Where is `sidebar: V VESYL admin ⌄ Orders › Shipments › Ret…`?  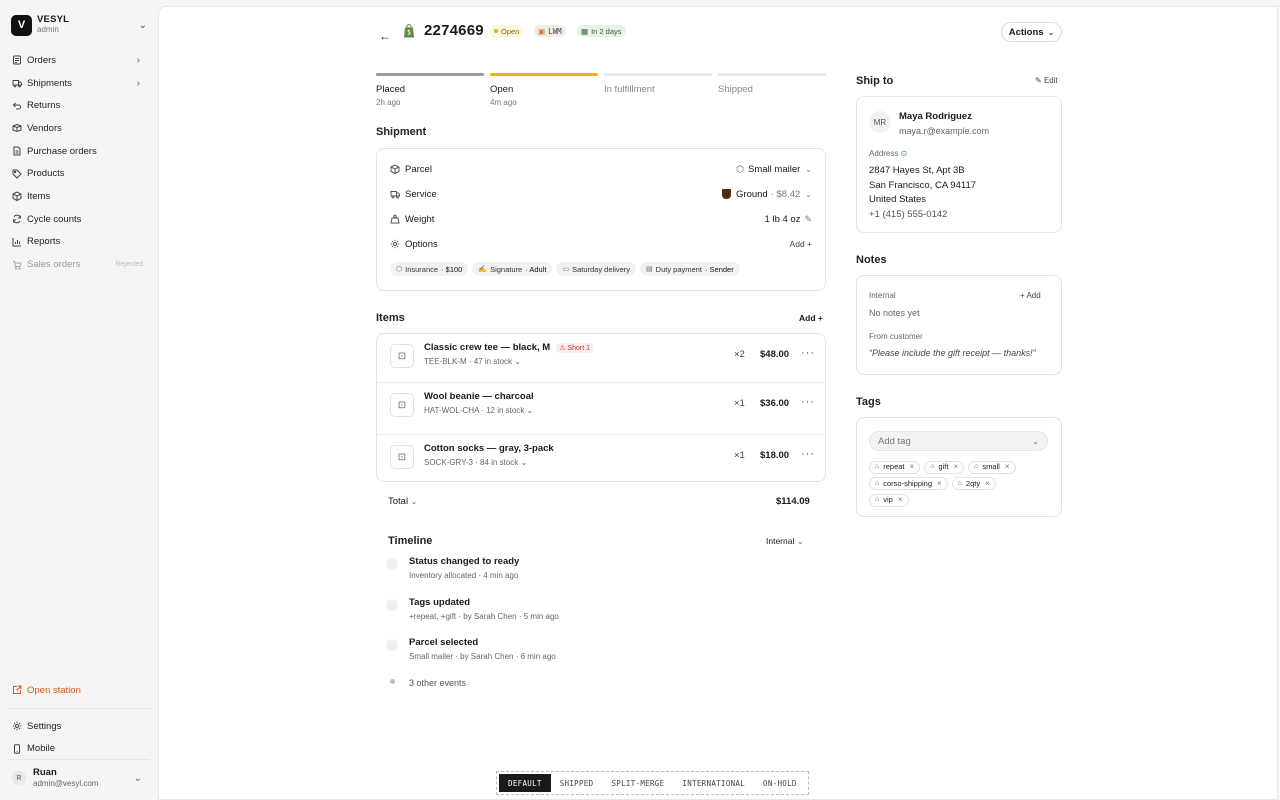 sidebar: V VESYL admin ⌄ Orders › Shipments › Ret… is located at coordinates (79, 400).